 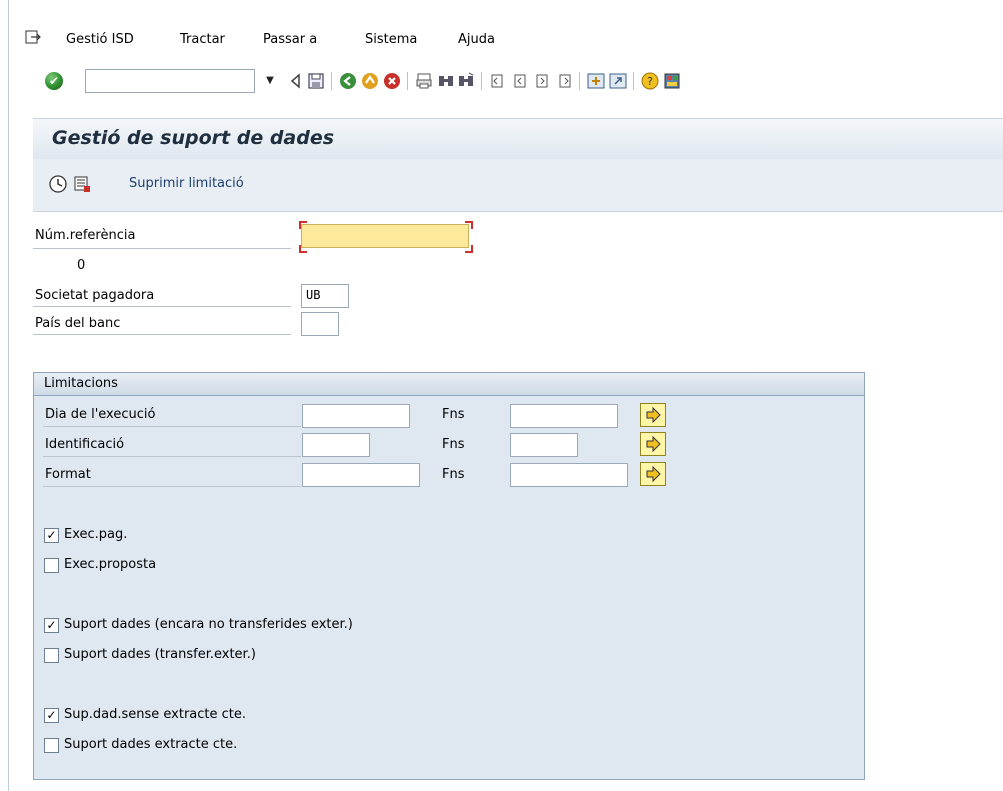 I want to click on next-page-icon, so click(x=542, y=81).